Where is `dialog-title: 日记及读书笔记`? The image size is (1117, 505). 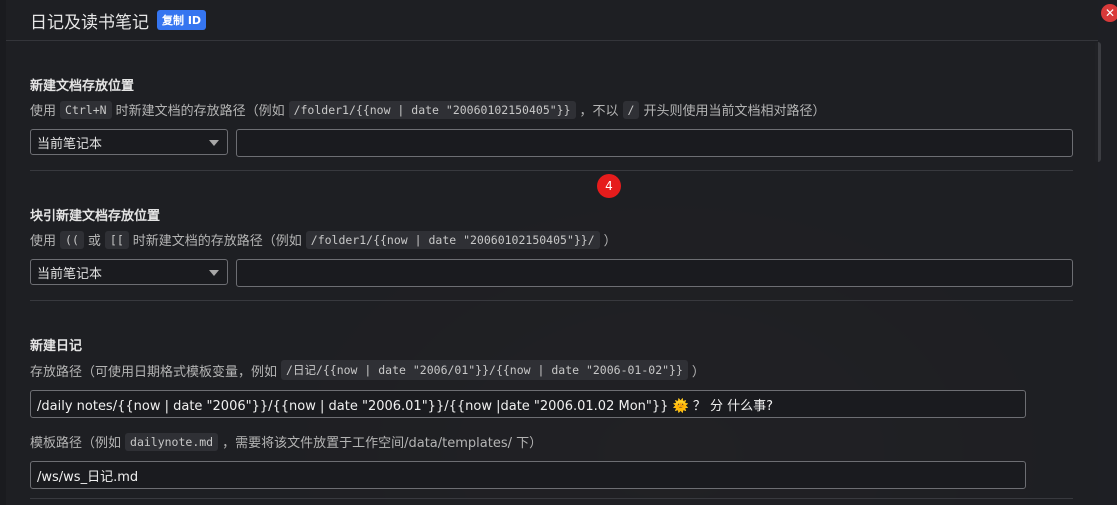 dialog-title: 日记及读书笔记 is located at coordinates (89, 22).